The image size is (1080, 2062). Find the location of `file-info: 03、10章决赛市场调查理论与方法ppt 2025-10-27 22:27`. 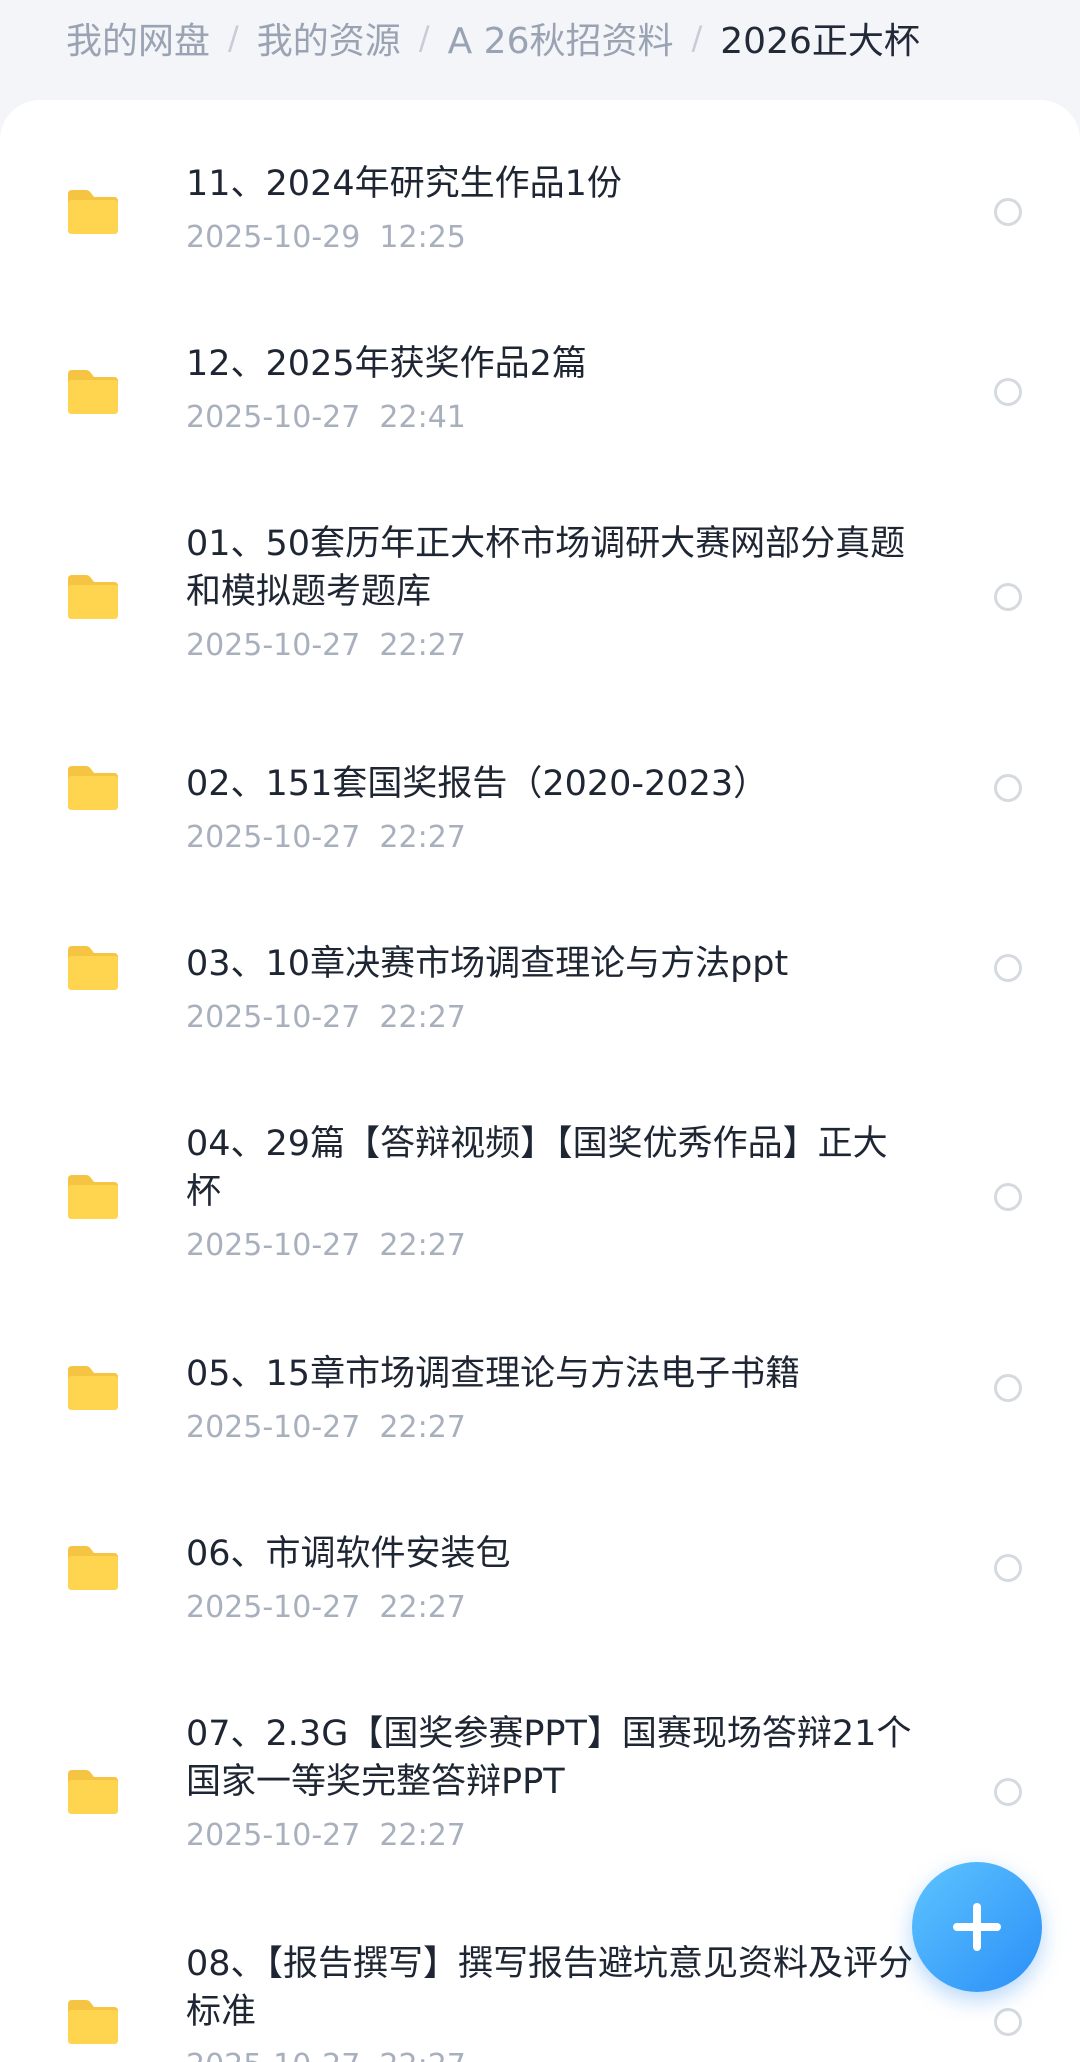

file-info: 03、10章决赛市场调查理论与方法ppt 2025-10-27 22:27 is located at coordinates (551, 989).